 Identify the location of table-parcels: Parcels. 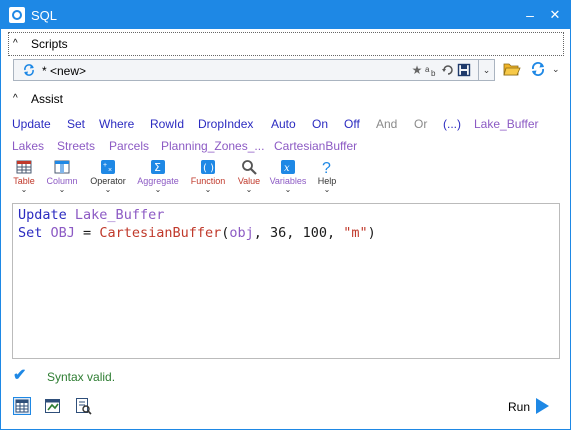
(129, 146).